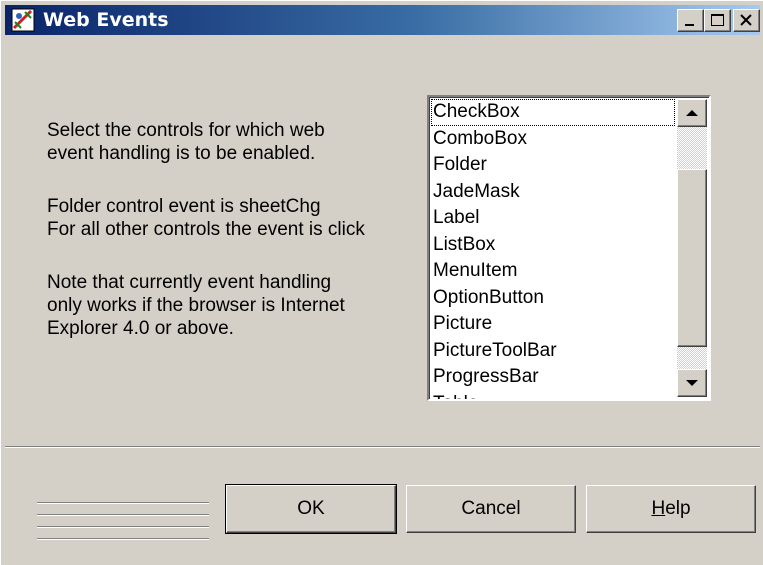 The width and height of the screenshot is (763, 565). What do you see at coordinates (658, 508) in the screenshot?
I see `help-accelerator: H` at bounding box center [658, 508].